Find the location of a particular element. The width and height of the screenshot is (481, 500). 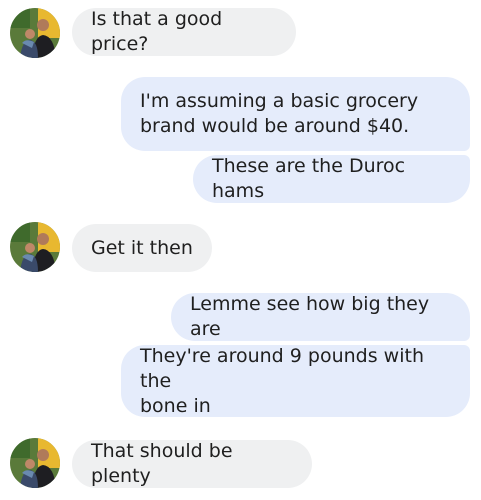

message-bubble-incoming: Get it then is located at coordinates (142, 248).